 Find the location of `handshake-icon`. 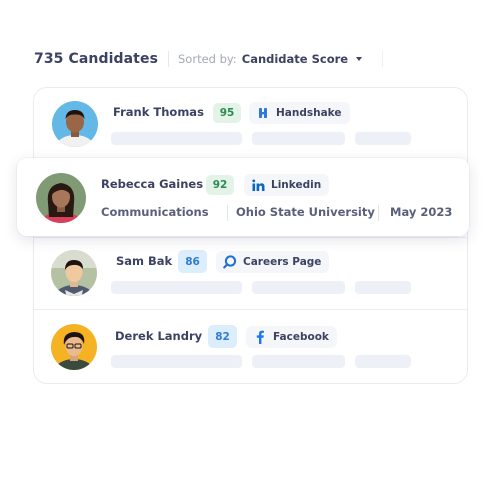

handshake-icon is located at coordinates (263, 113).